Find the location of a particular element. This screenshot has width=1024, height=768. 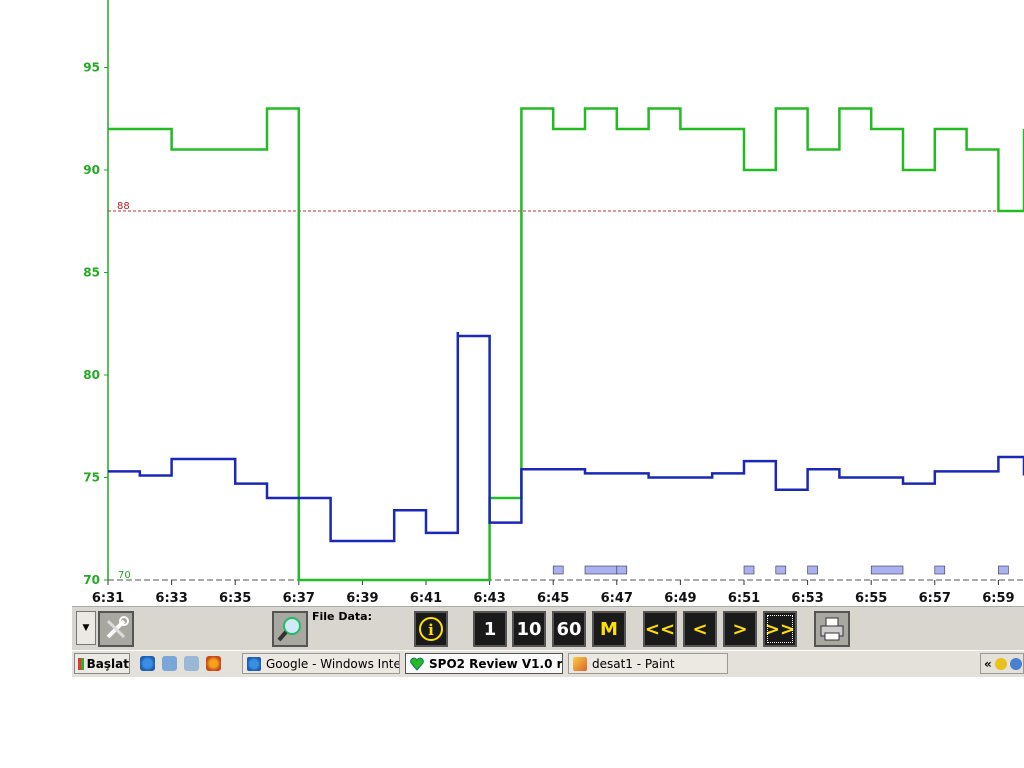

magnifier-icon is located at coordinates (289, 629).